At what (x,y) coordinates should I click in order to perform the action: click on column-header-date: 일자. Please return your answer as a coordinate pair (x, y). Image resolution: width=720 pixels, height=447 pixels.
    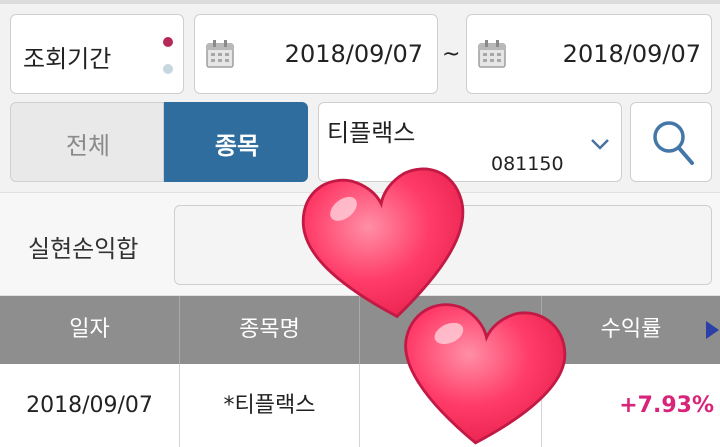
    Looking at the image, I should click on (90, 330).